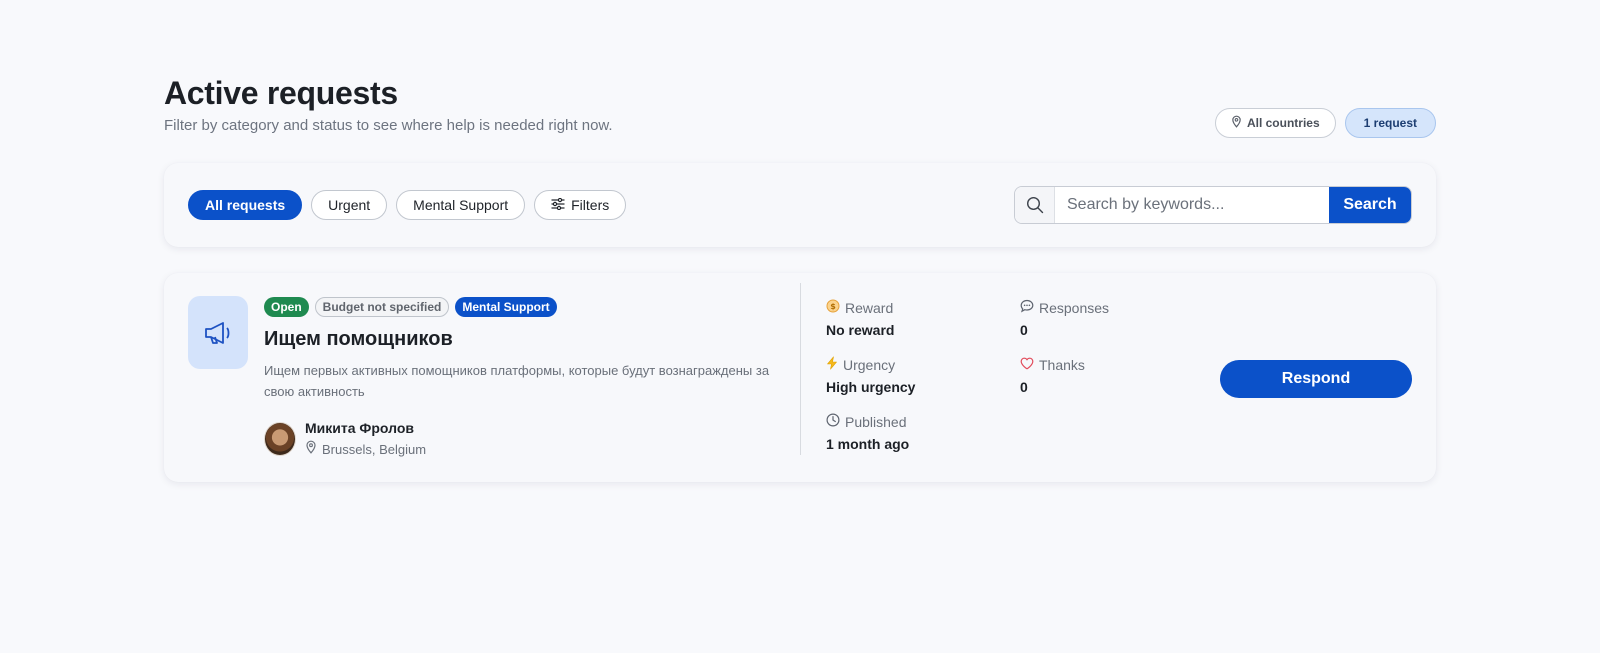  I want to click on stat-urgency: Urgency High urgency, so click(916, 376).